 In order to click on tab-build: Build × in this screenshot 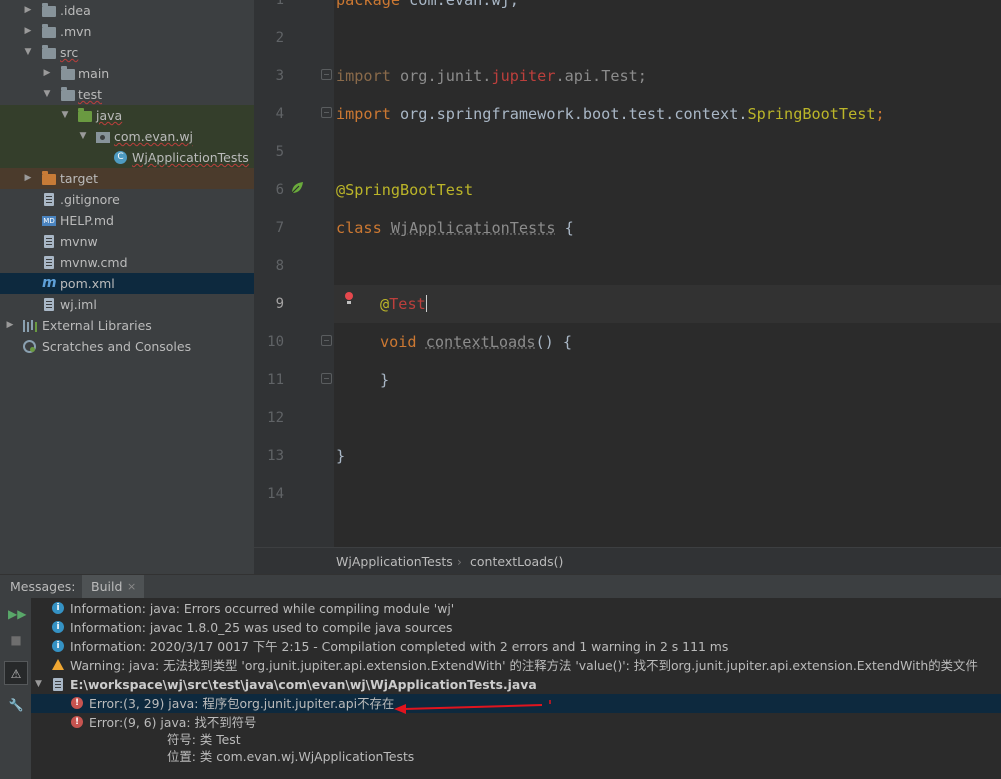, I will do `click(113, 587)`.